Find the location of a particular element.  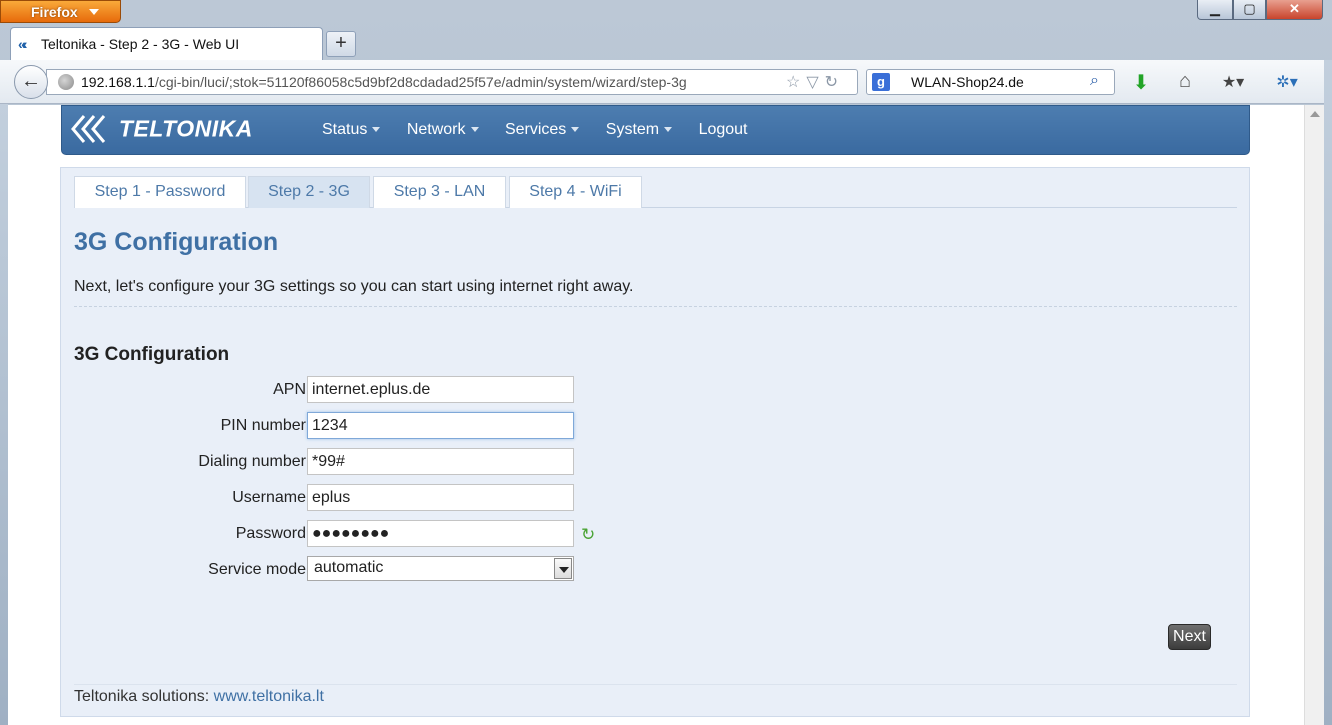

main-menu: Status Network Services System Logout is located at coordinates (546, 130).